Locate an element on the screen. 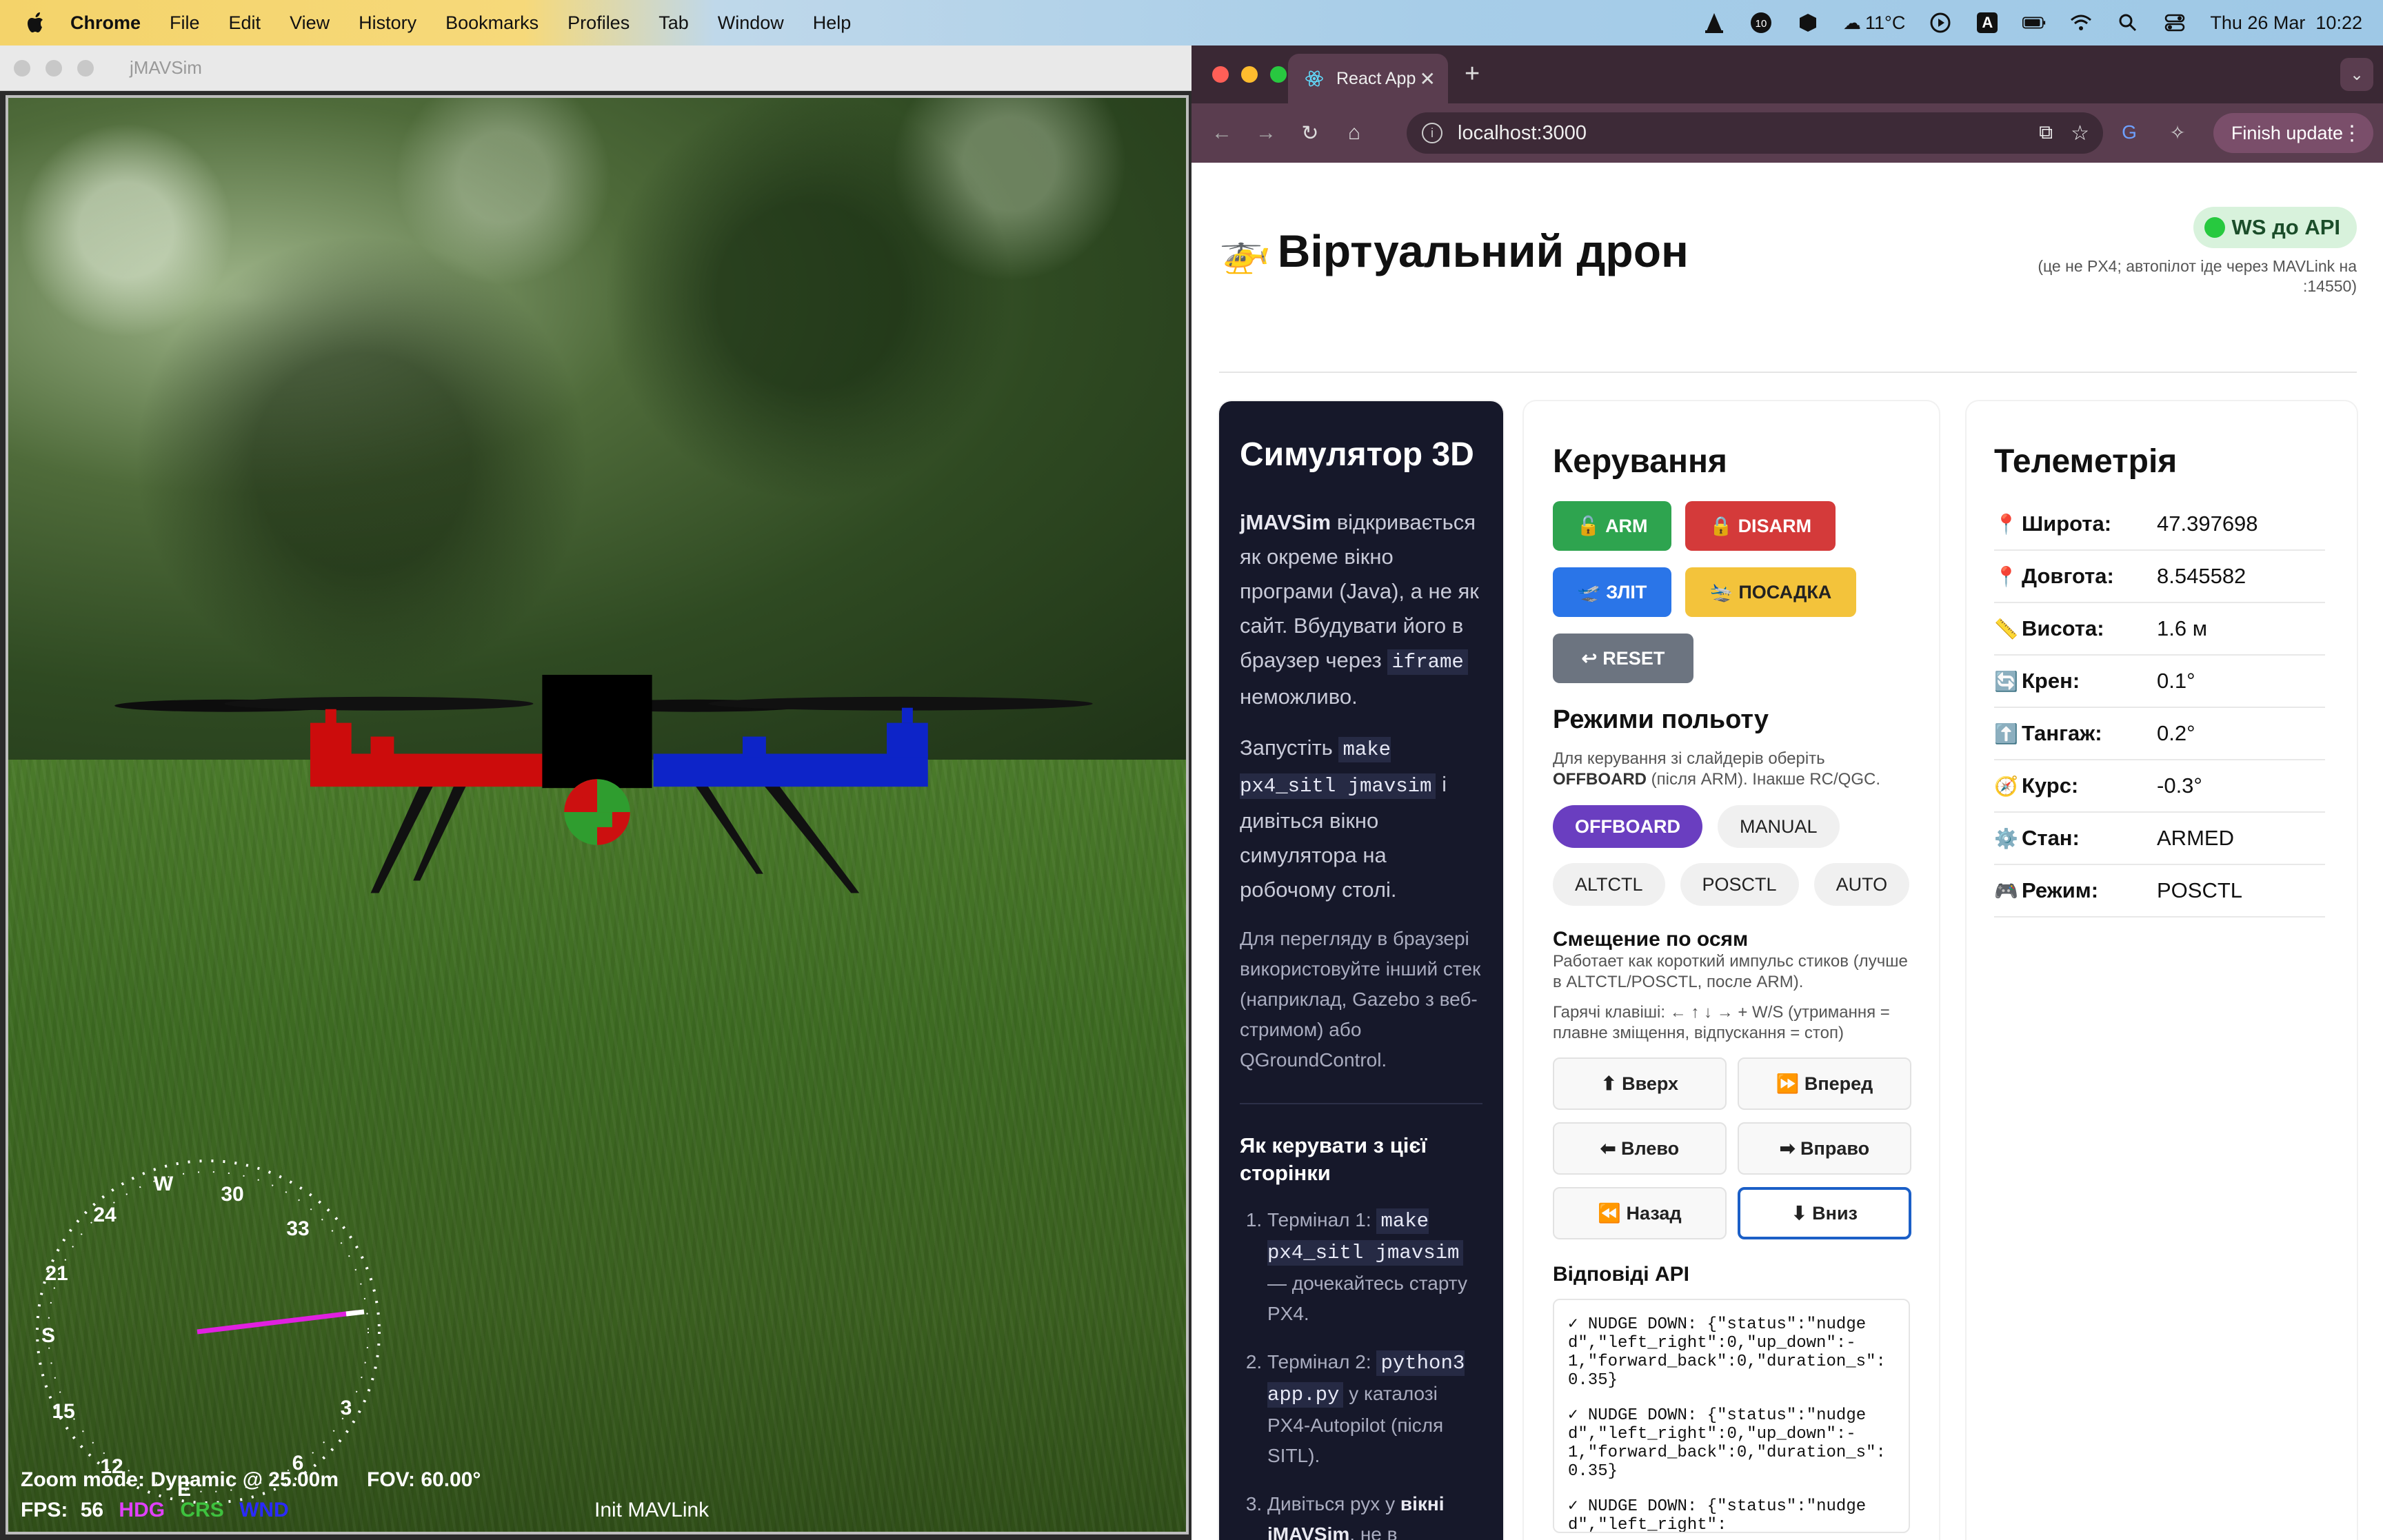 This screenshot has width=2383, height=1540. react-logo-icon is located at coordinates (1314, 79).